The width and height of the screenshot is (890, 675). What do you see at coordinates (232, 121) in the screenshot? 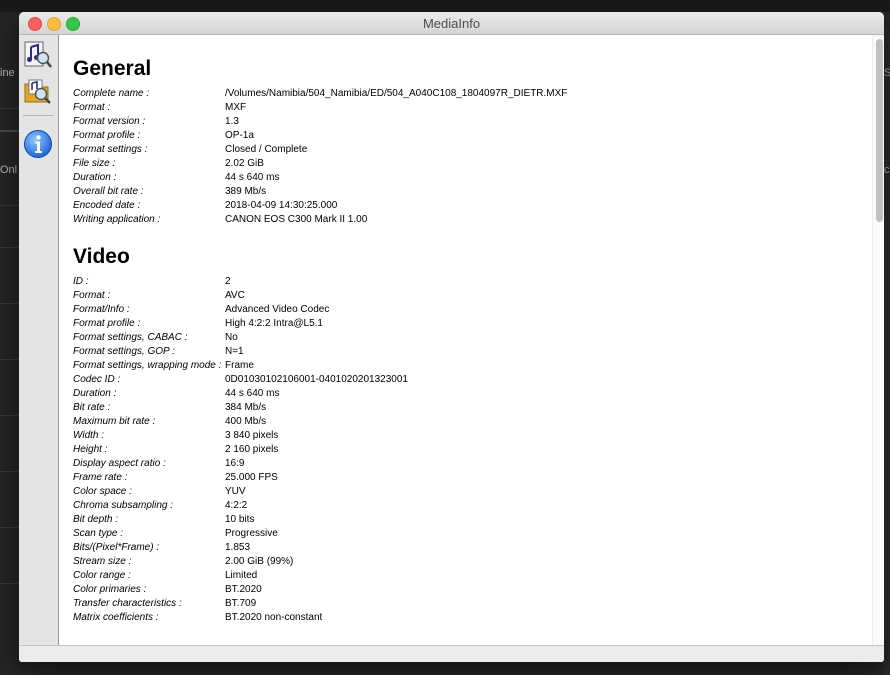
I see `info-value: 1.3` at bounding box center [232, 121].